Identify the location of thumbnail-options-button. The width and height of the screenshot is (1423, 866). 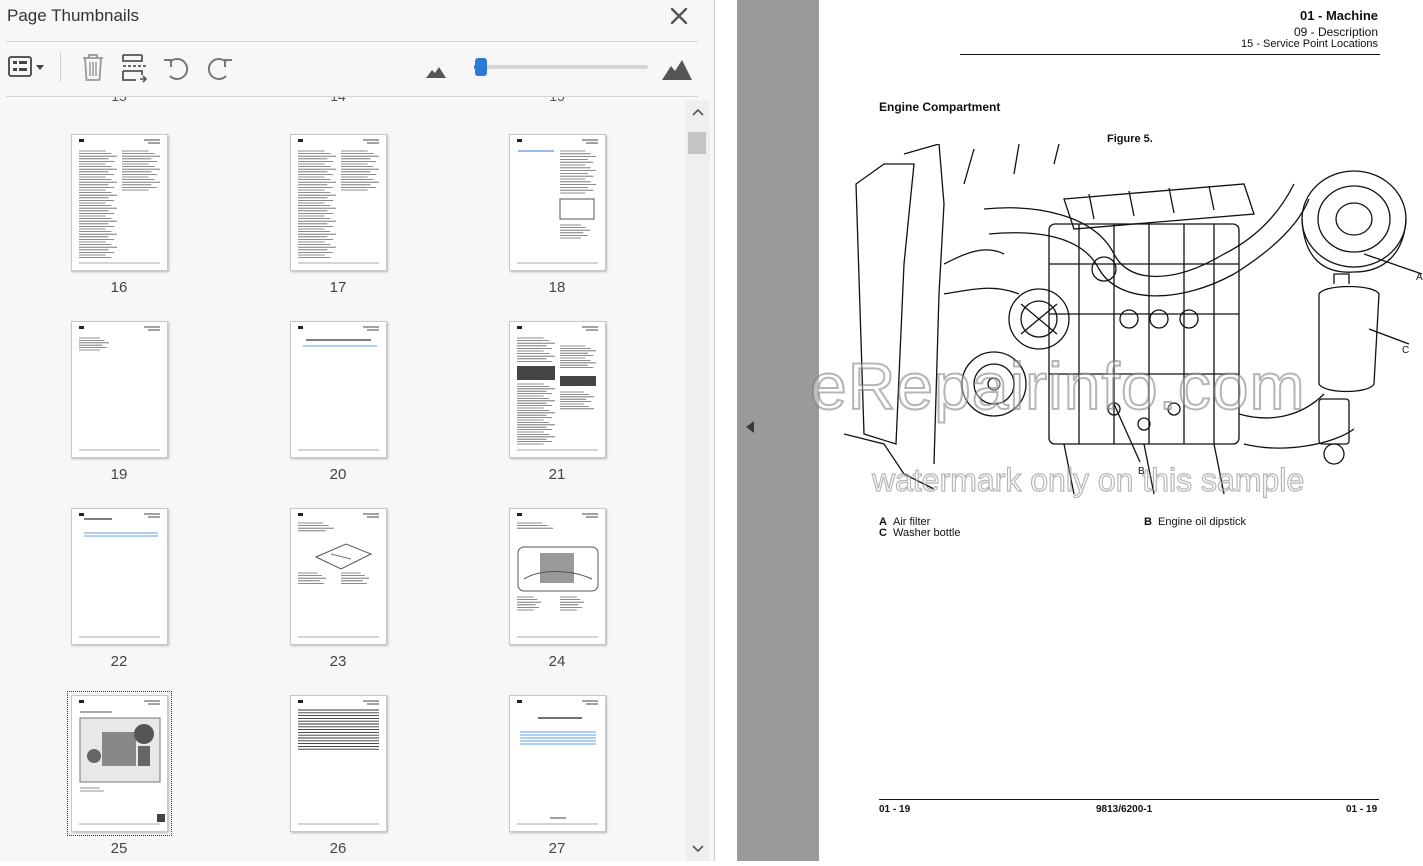
(27, 67).